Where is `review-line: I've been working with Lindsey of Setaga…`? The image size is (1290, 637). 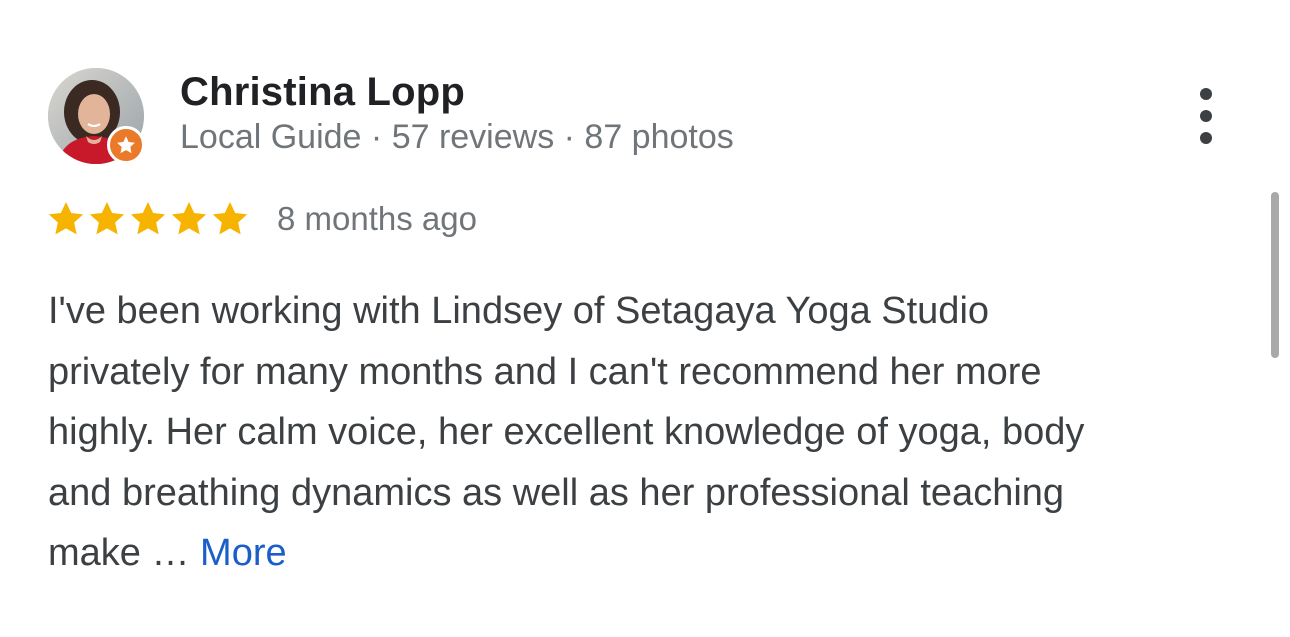 review-line: I've been working with Lindsey of Setaga… is located at coordinates (519, 311).